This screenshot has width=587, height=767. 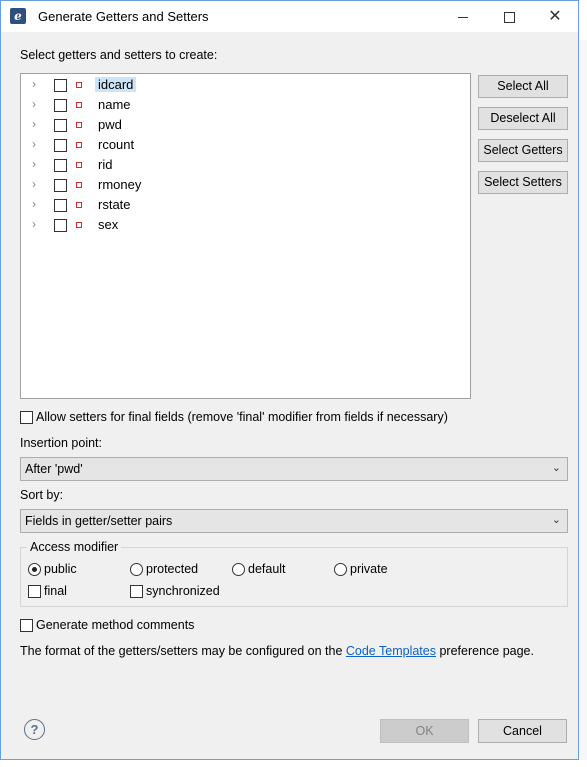 I want to click on select-all-button: Select All, so click(x=523, y=86).